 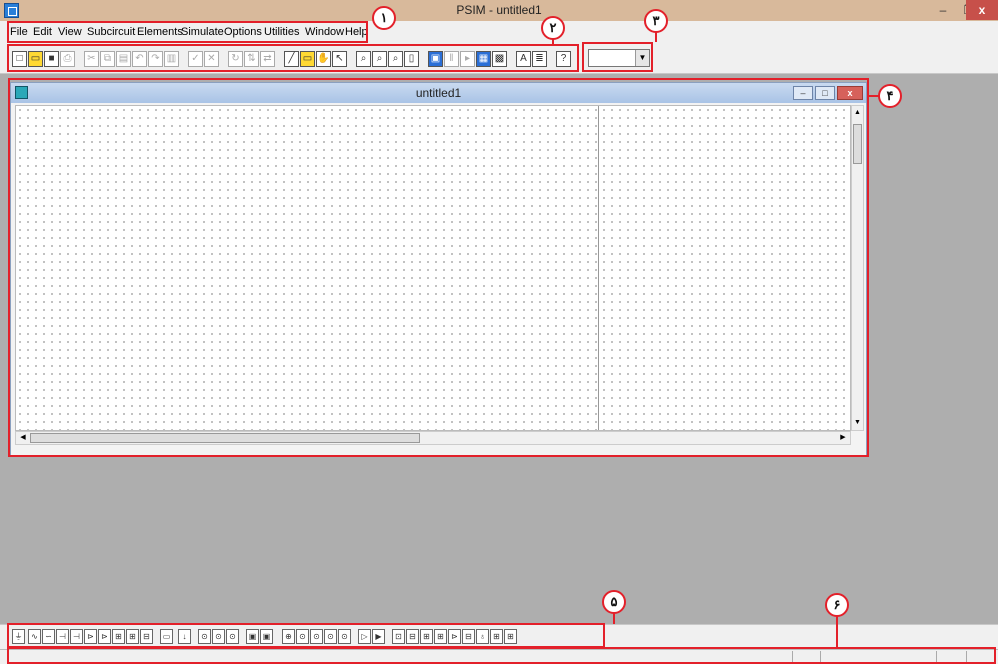 I want to click on annotation-box-toolbar, so click(x=293, y=58).